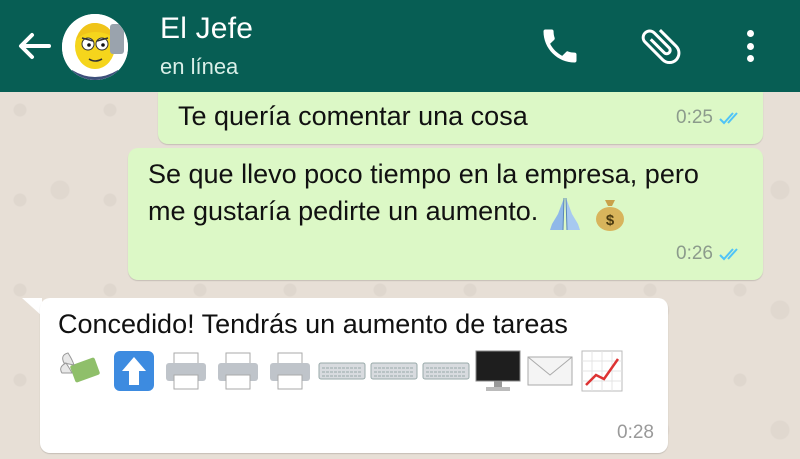 This screenshot has width=800, height=459. I want to click on contact-name: El Jefe, so click(206, 29).